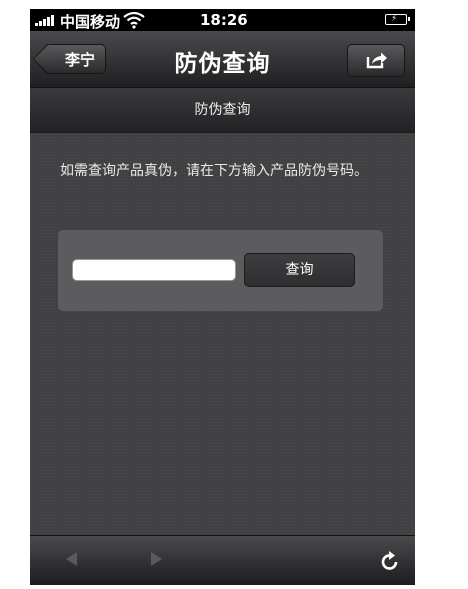 Image resolution: width=468 pixels, height=589 pixels. I want to click on status-time: 18:26, so click(224, 20).